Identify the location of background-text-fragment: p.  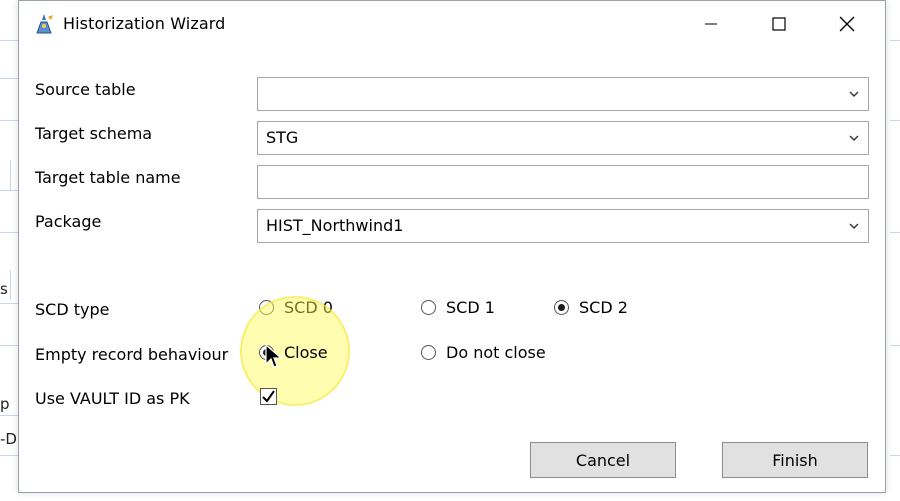
(5, 404).